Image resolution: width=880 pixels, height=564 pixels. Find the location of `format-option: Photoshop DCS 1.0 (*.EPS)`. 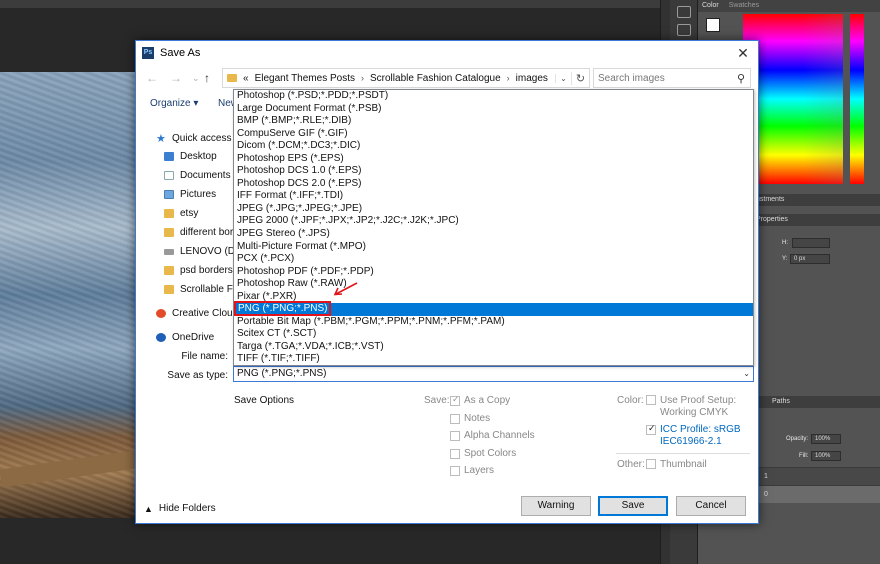

format-option: Photoshop DCS 1.0 (*.EPS) is located at coordinates (493, 171).